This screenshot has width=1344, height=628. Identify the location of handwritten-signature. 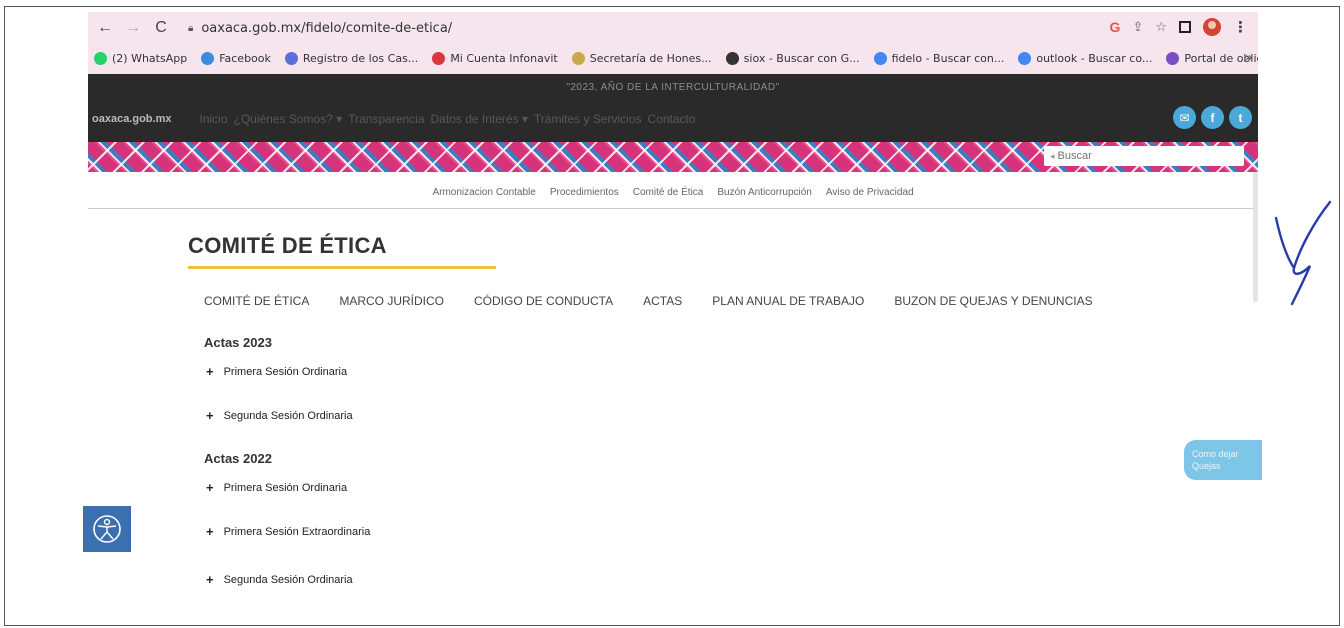
(1303, 253).